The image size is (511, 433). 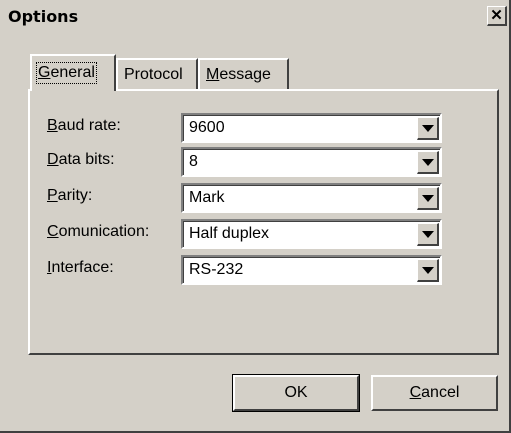 I want to click on ok-button-label: OK, so click(x=296, y=392).